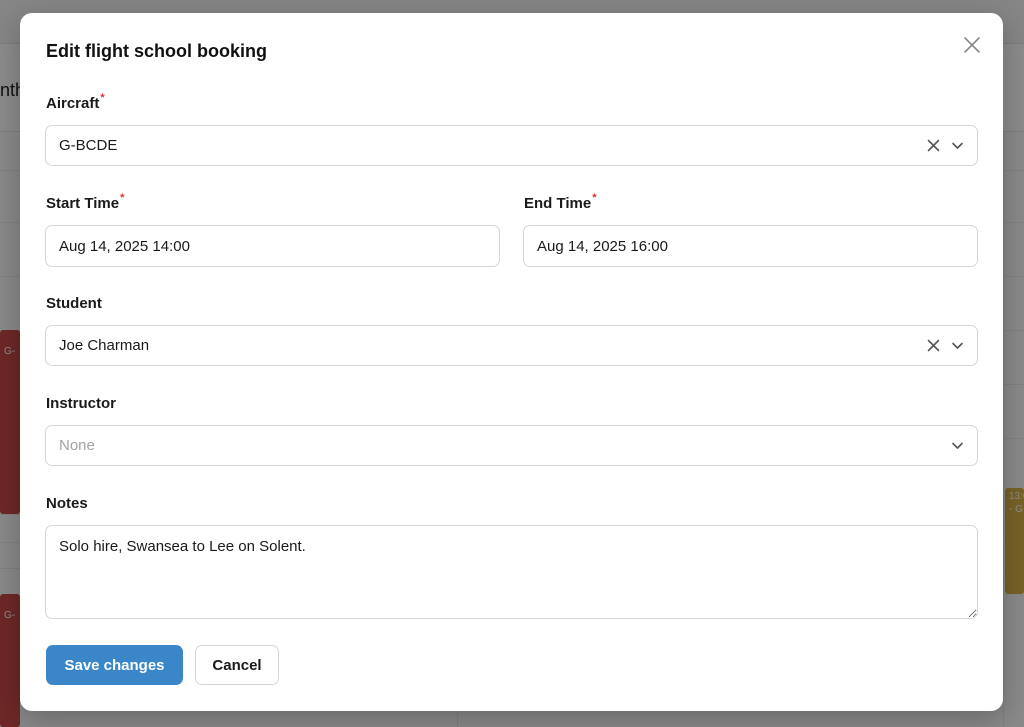 Image resolution: width=1024 pixels, height=727 pixels. I want to click on notes-textarea: Solo hire, Swansea to Lee on Solent., so click(511, 572).